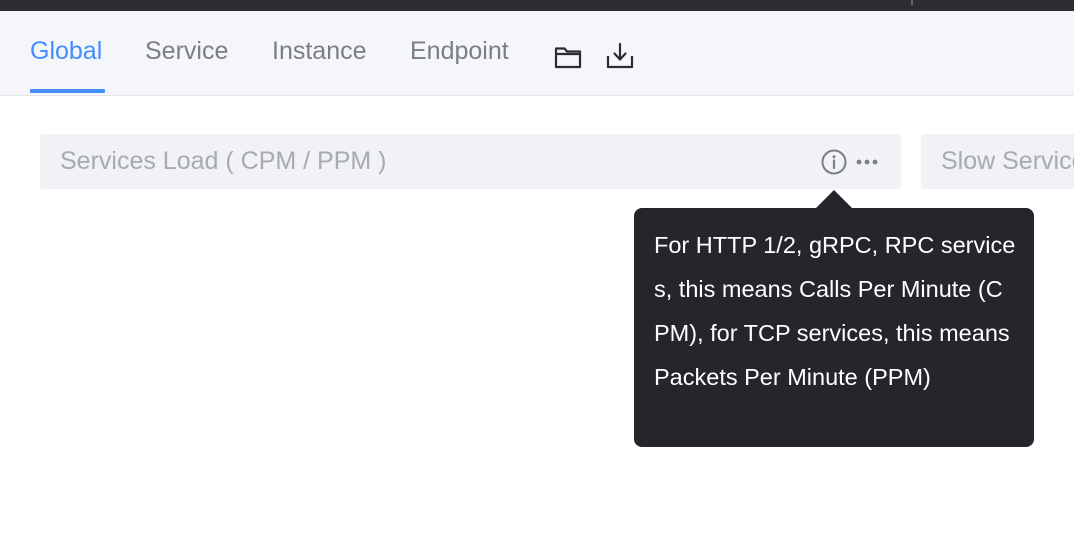 The image size is (1074, 542). I want to click on download-icon, so click(620, 56).